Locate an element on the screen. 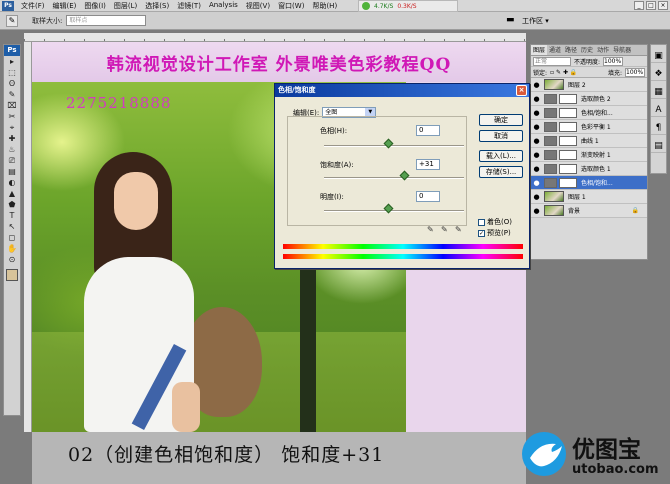  adjustment-icon is located at coordinates (550, 98).